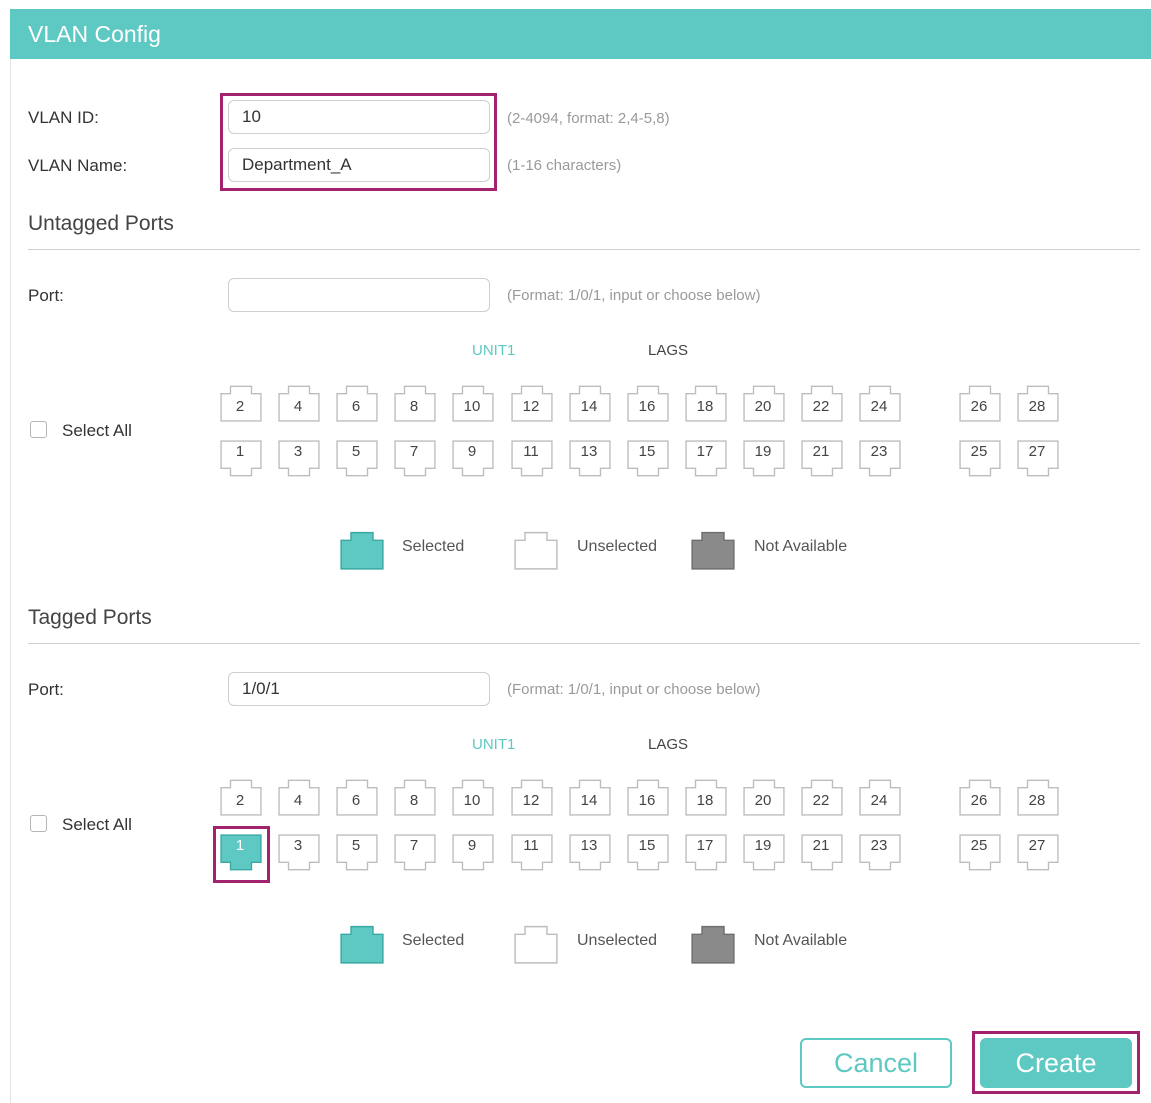 The image size is (1151, 1103). I want to click on untagged-port-14: 14, so click(590, 401).